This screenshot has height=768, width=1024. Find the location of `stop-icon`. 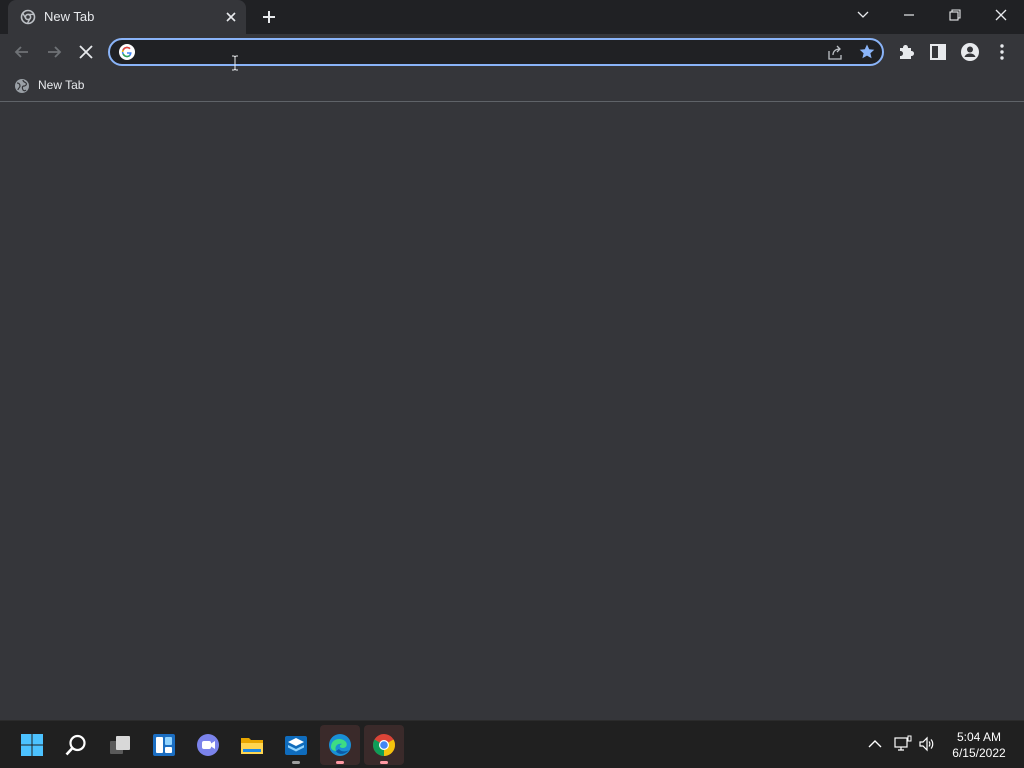

stop-icon is located at coordinates (86, 52).